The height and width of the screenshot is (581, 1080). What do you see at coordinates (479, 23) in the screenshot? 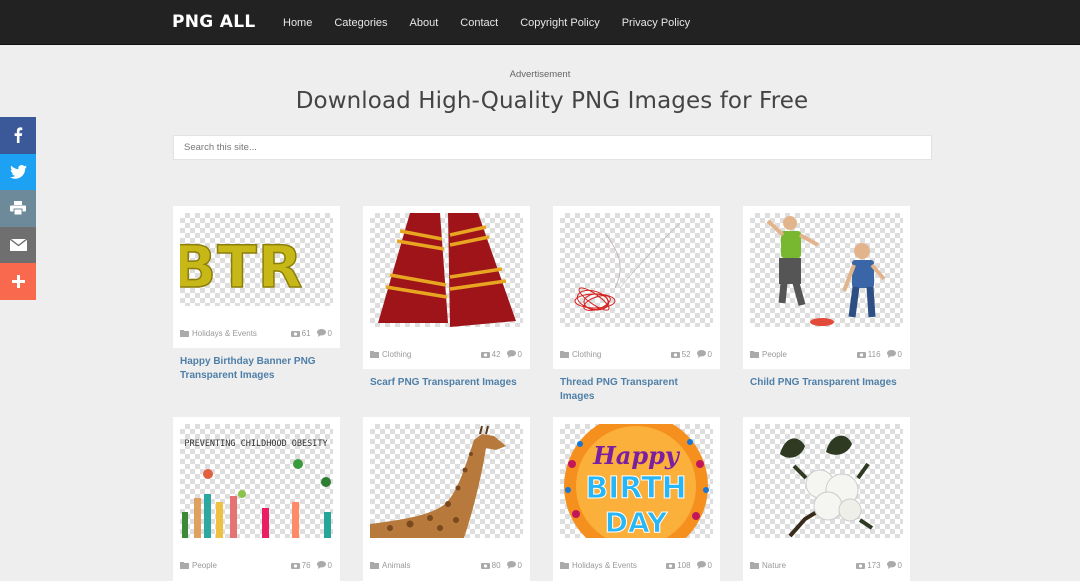
I see `nav-contact: Contact` at bounding box center [479, 23].